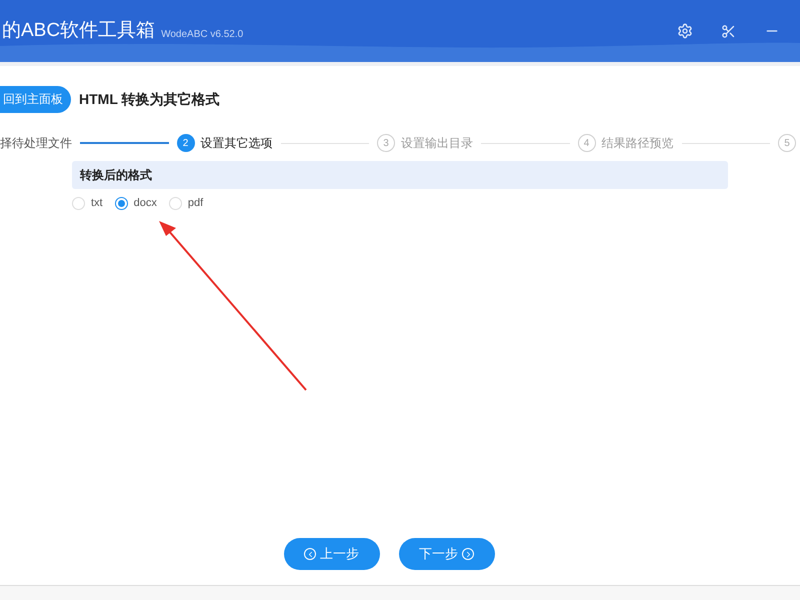 The image size is (800, 600). I want to click on format-radio: txt, so click(87, 203).